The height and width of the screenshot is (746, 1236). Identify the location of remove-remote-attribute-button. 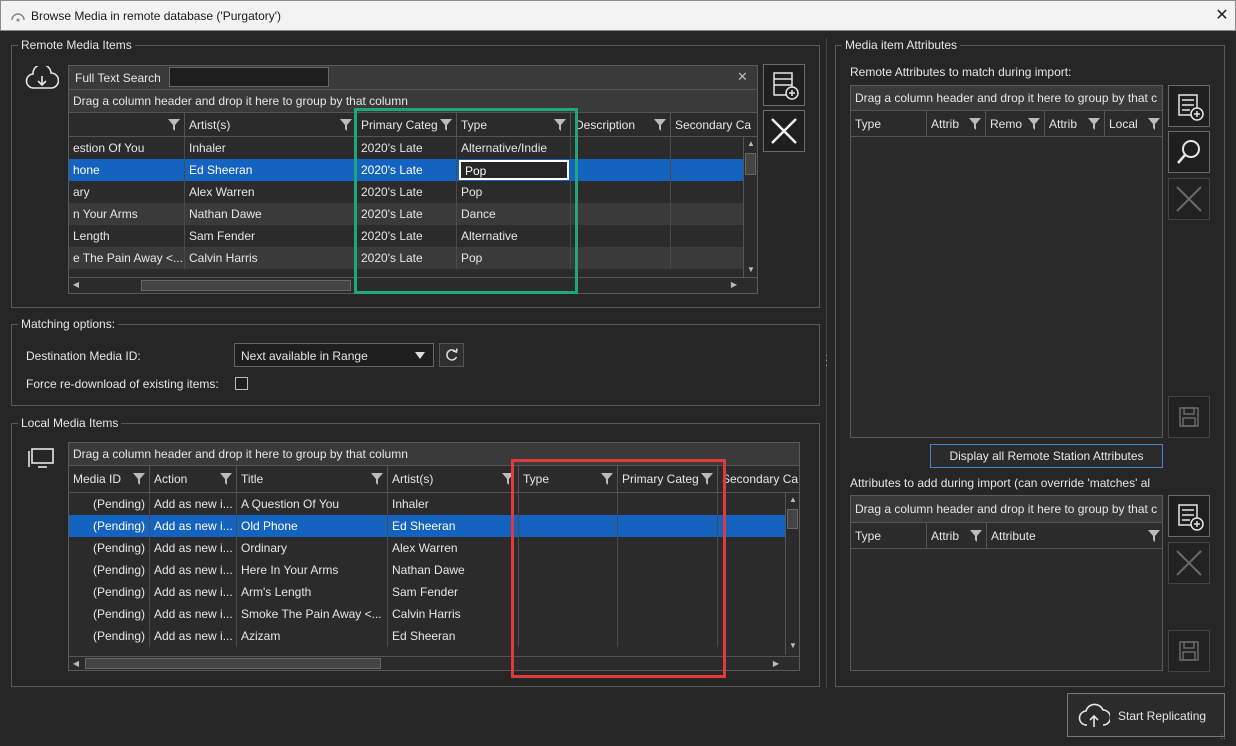
(1189, 199).